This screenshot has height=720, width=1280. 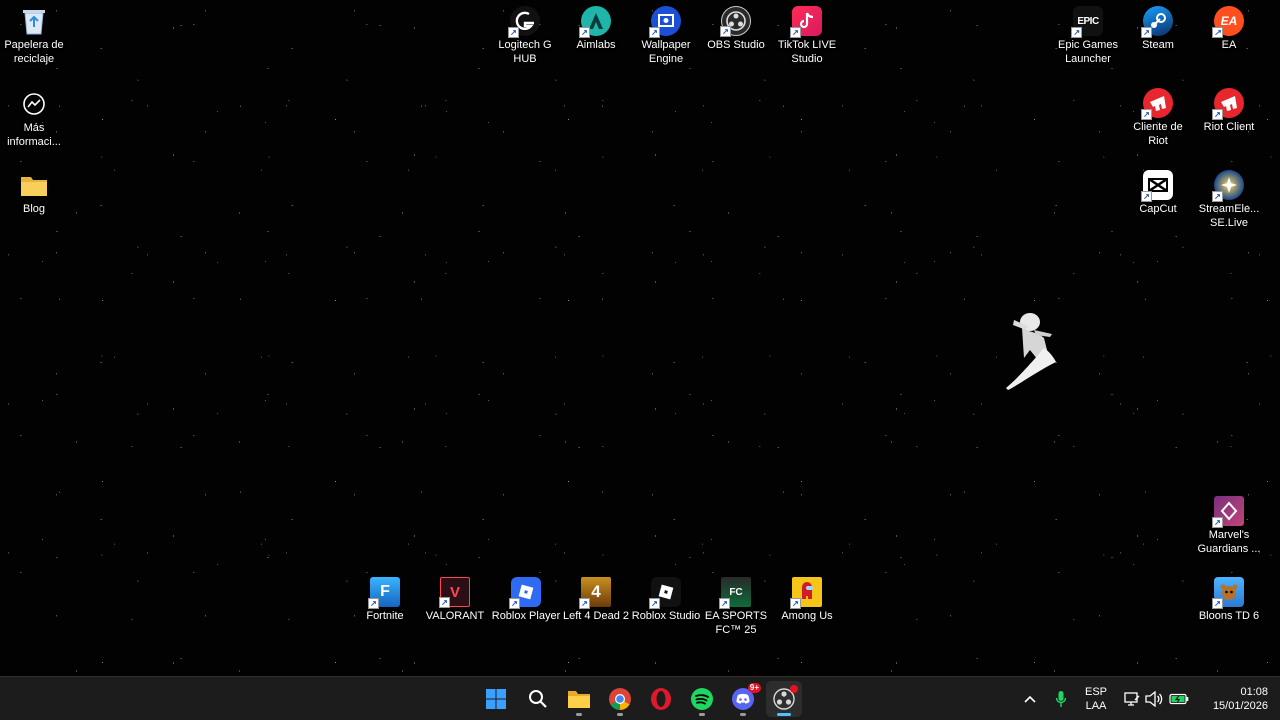 I want to click on desktop-icon-steam: ↗ Steam, so click(x=1158, y=29).